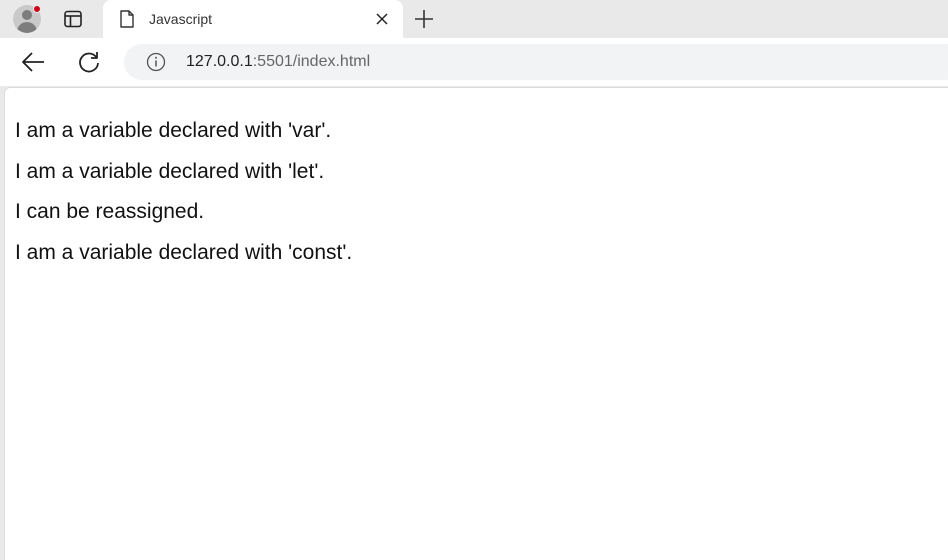 The height and width of the screenshot is (560, 948). What do you see at coordinates (219, 61) in the screenshot?
I see `url-host: 127.0.0.1` at bounding box center [219, 61].